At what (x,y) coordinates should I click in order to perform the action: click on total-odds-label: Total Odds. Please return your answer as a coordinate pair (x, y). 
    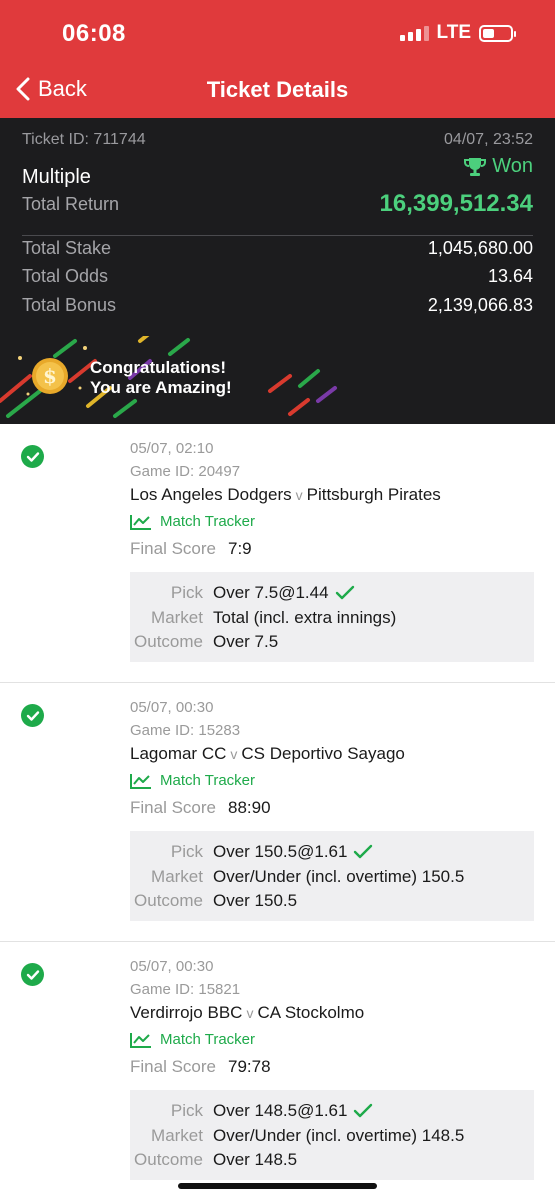
    Looking at the image, I should click on (65, 276).